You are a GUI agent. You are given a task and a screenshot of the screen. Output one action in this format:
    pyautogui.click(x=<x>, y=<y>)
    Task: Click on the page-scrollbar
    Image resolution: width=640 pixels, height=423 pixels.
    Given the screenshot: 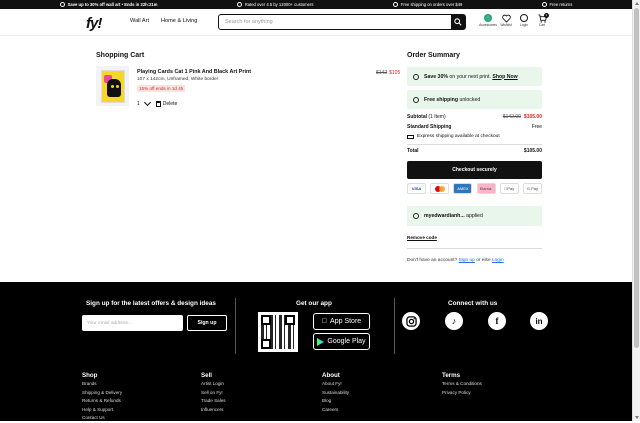 What is the action you would take?
    pyautogui.click(x=636, y=210)
    